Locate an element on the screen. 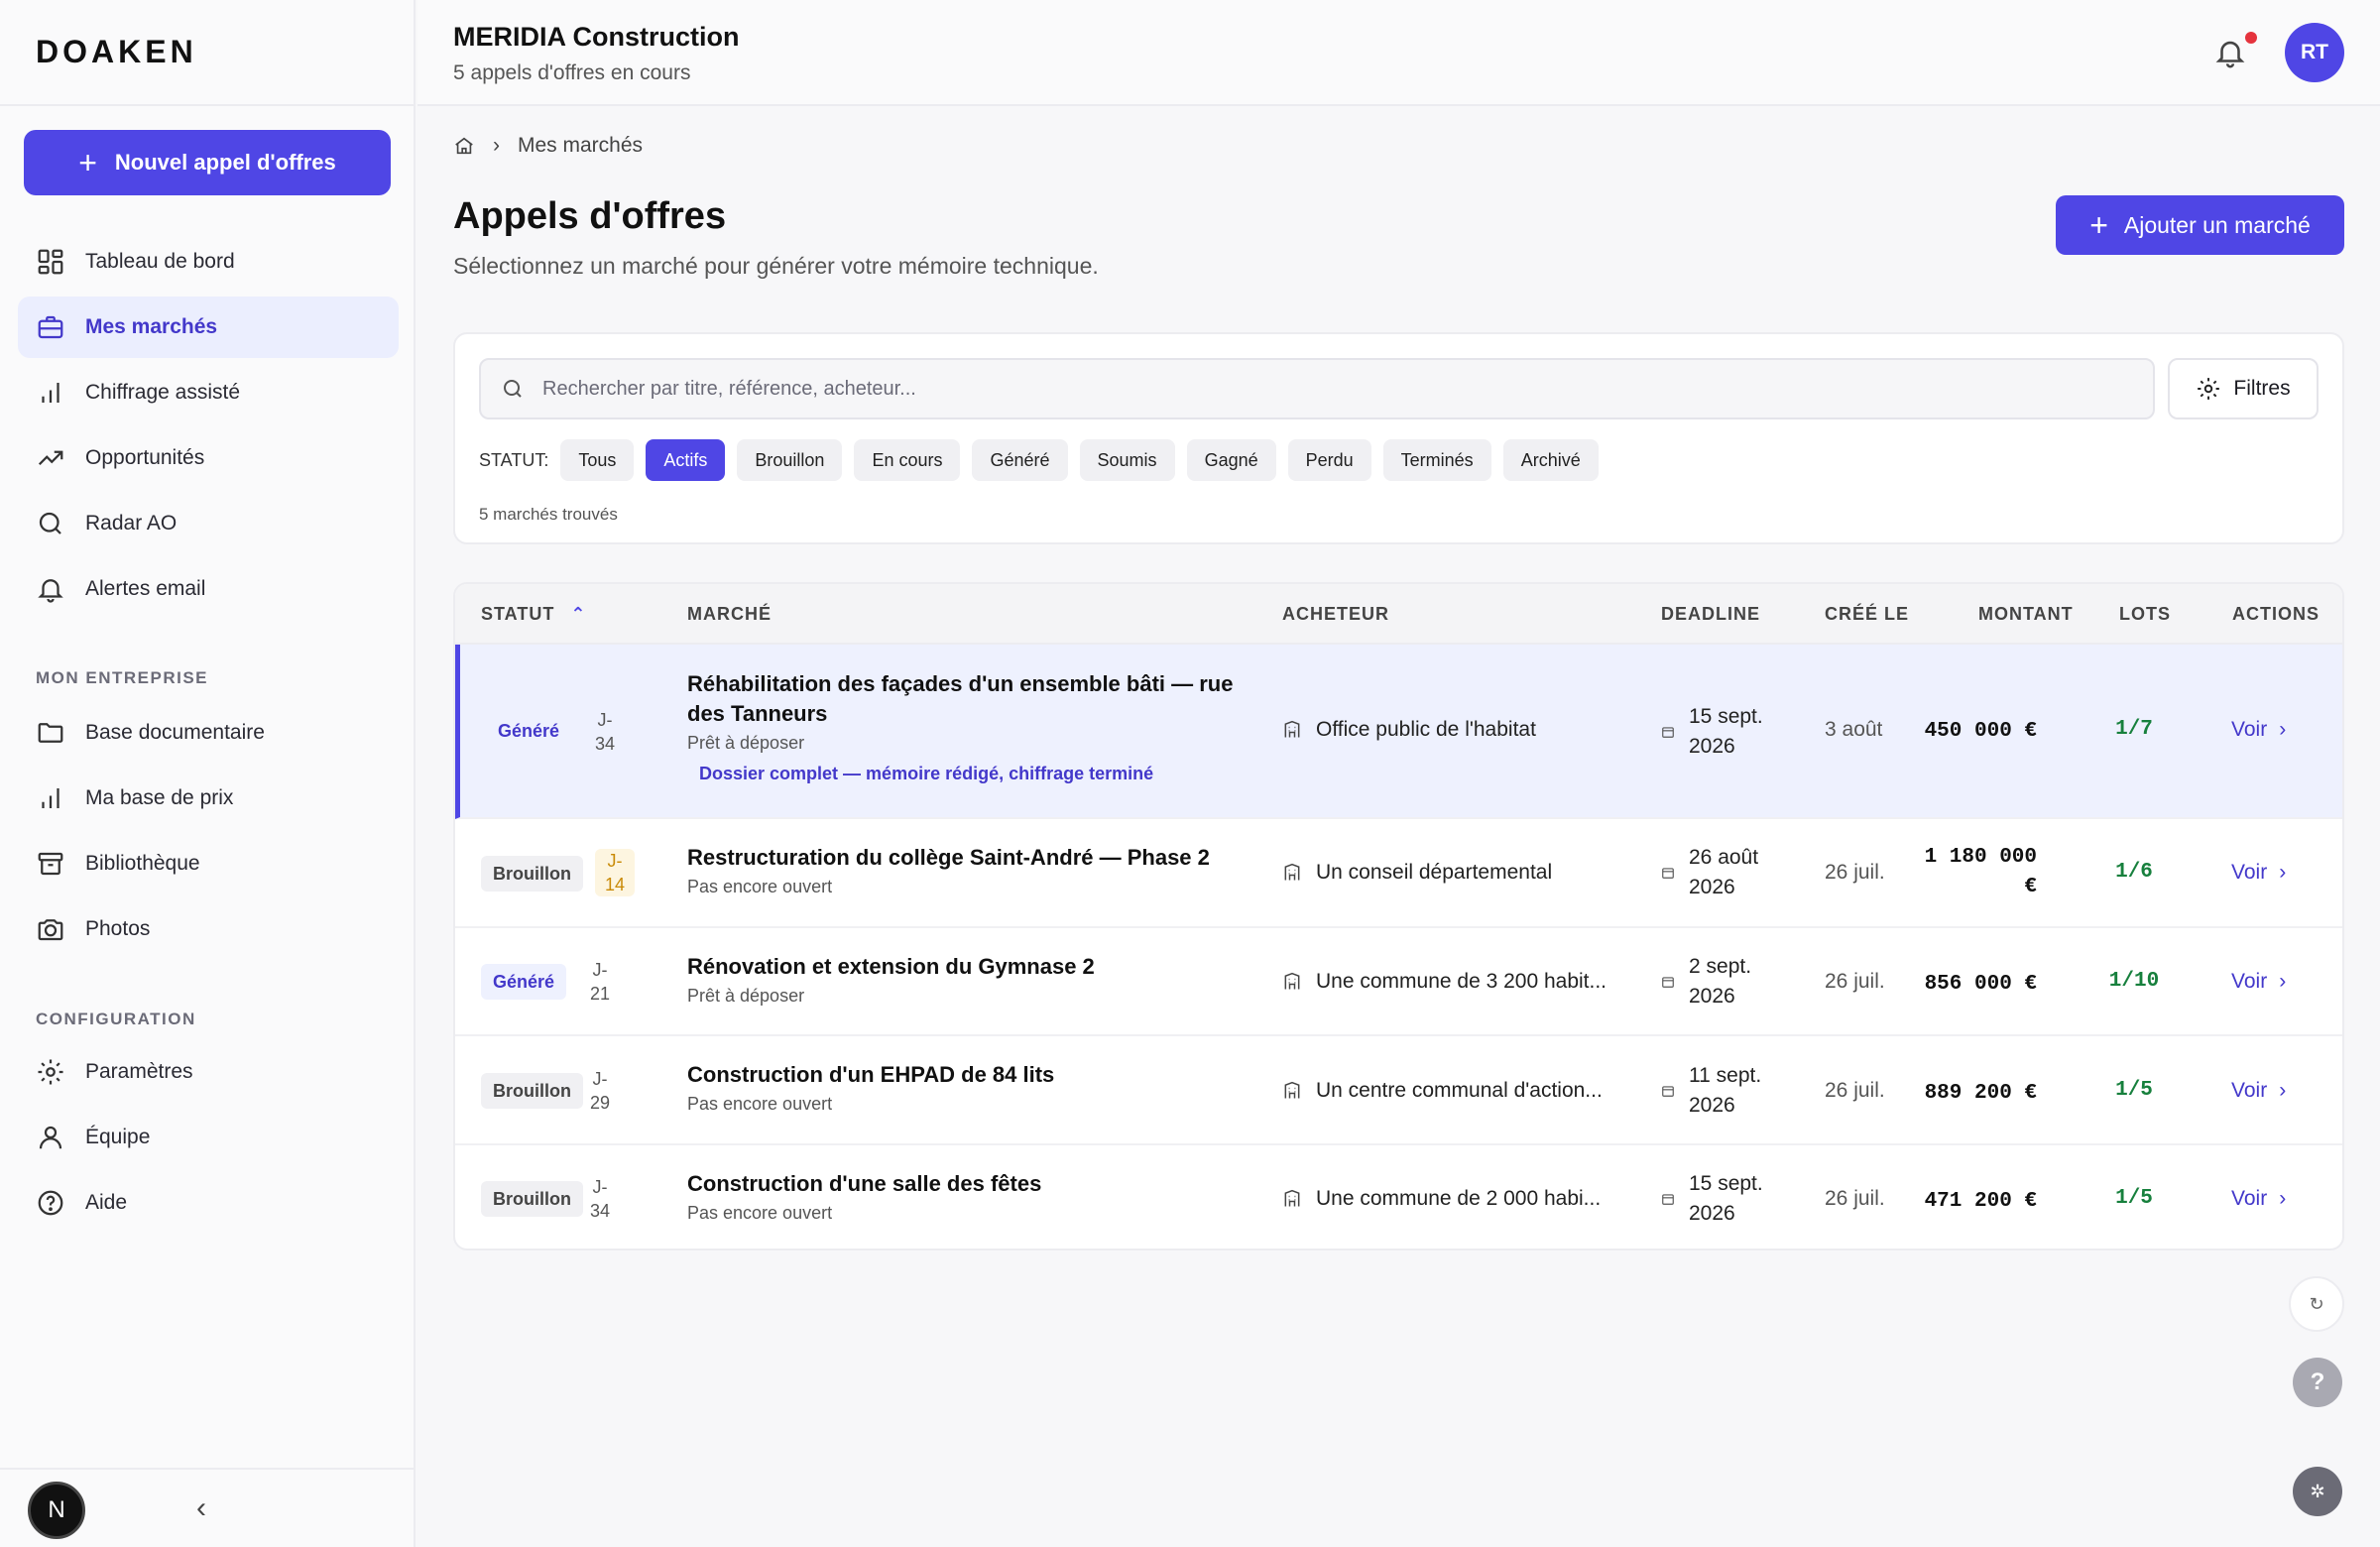  nav-radar: Radar AO is located at coordinates (208, 523).